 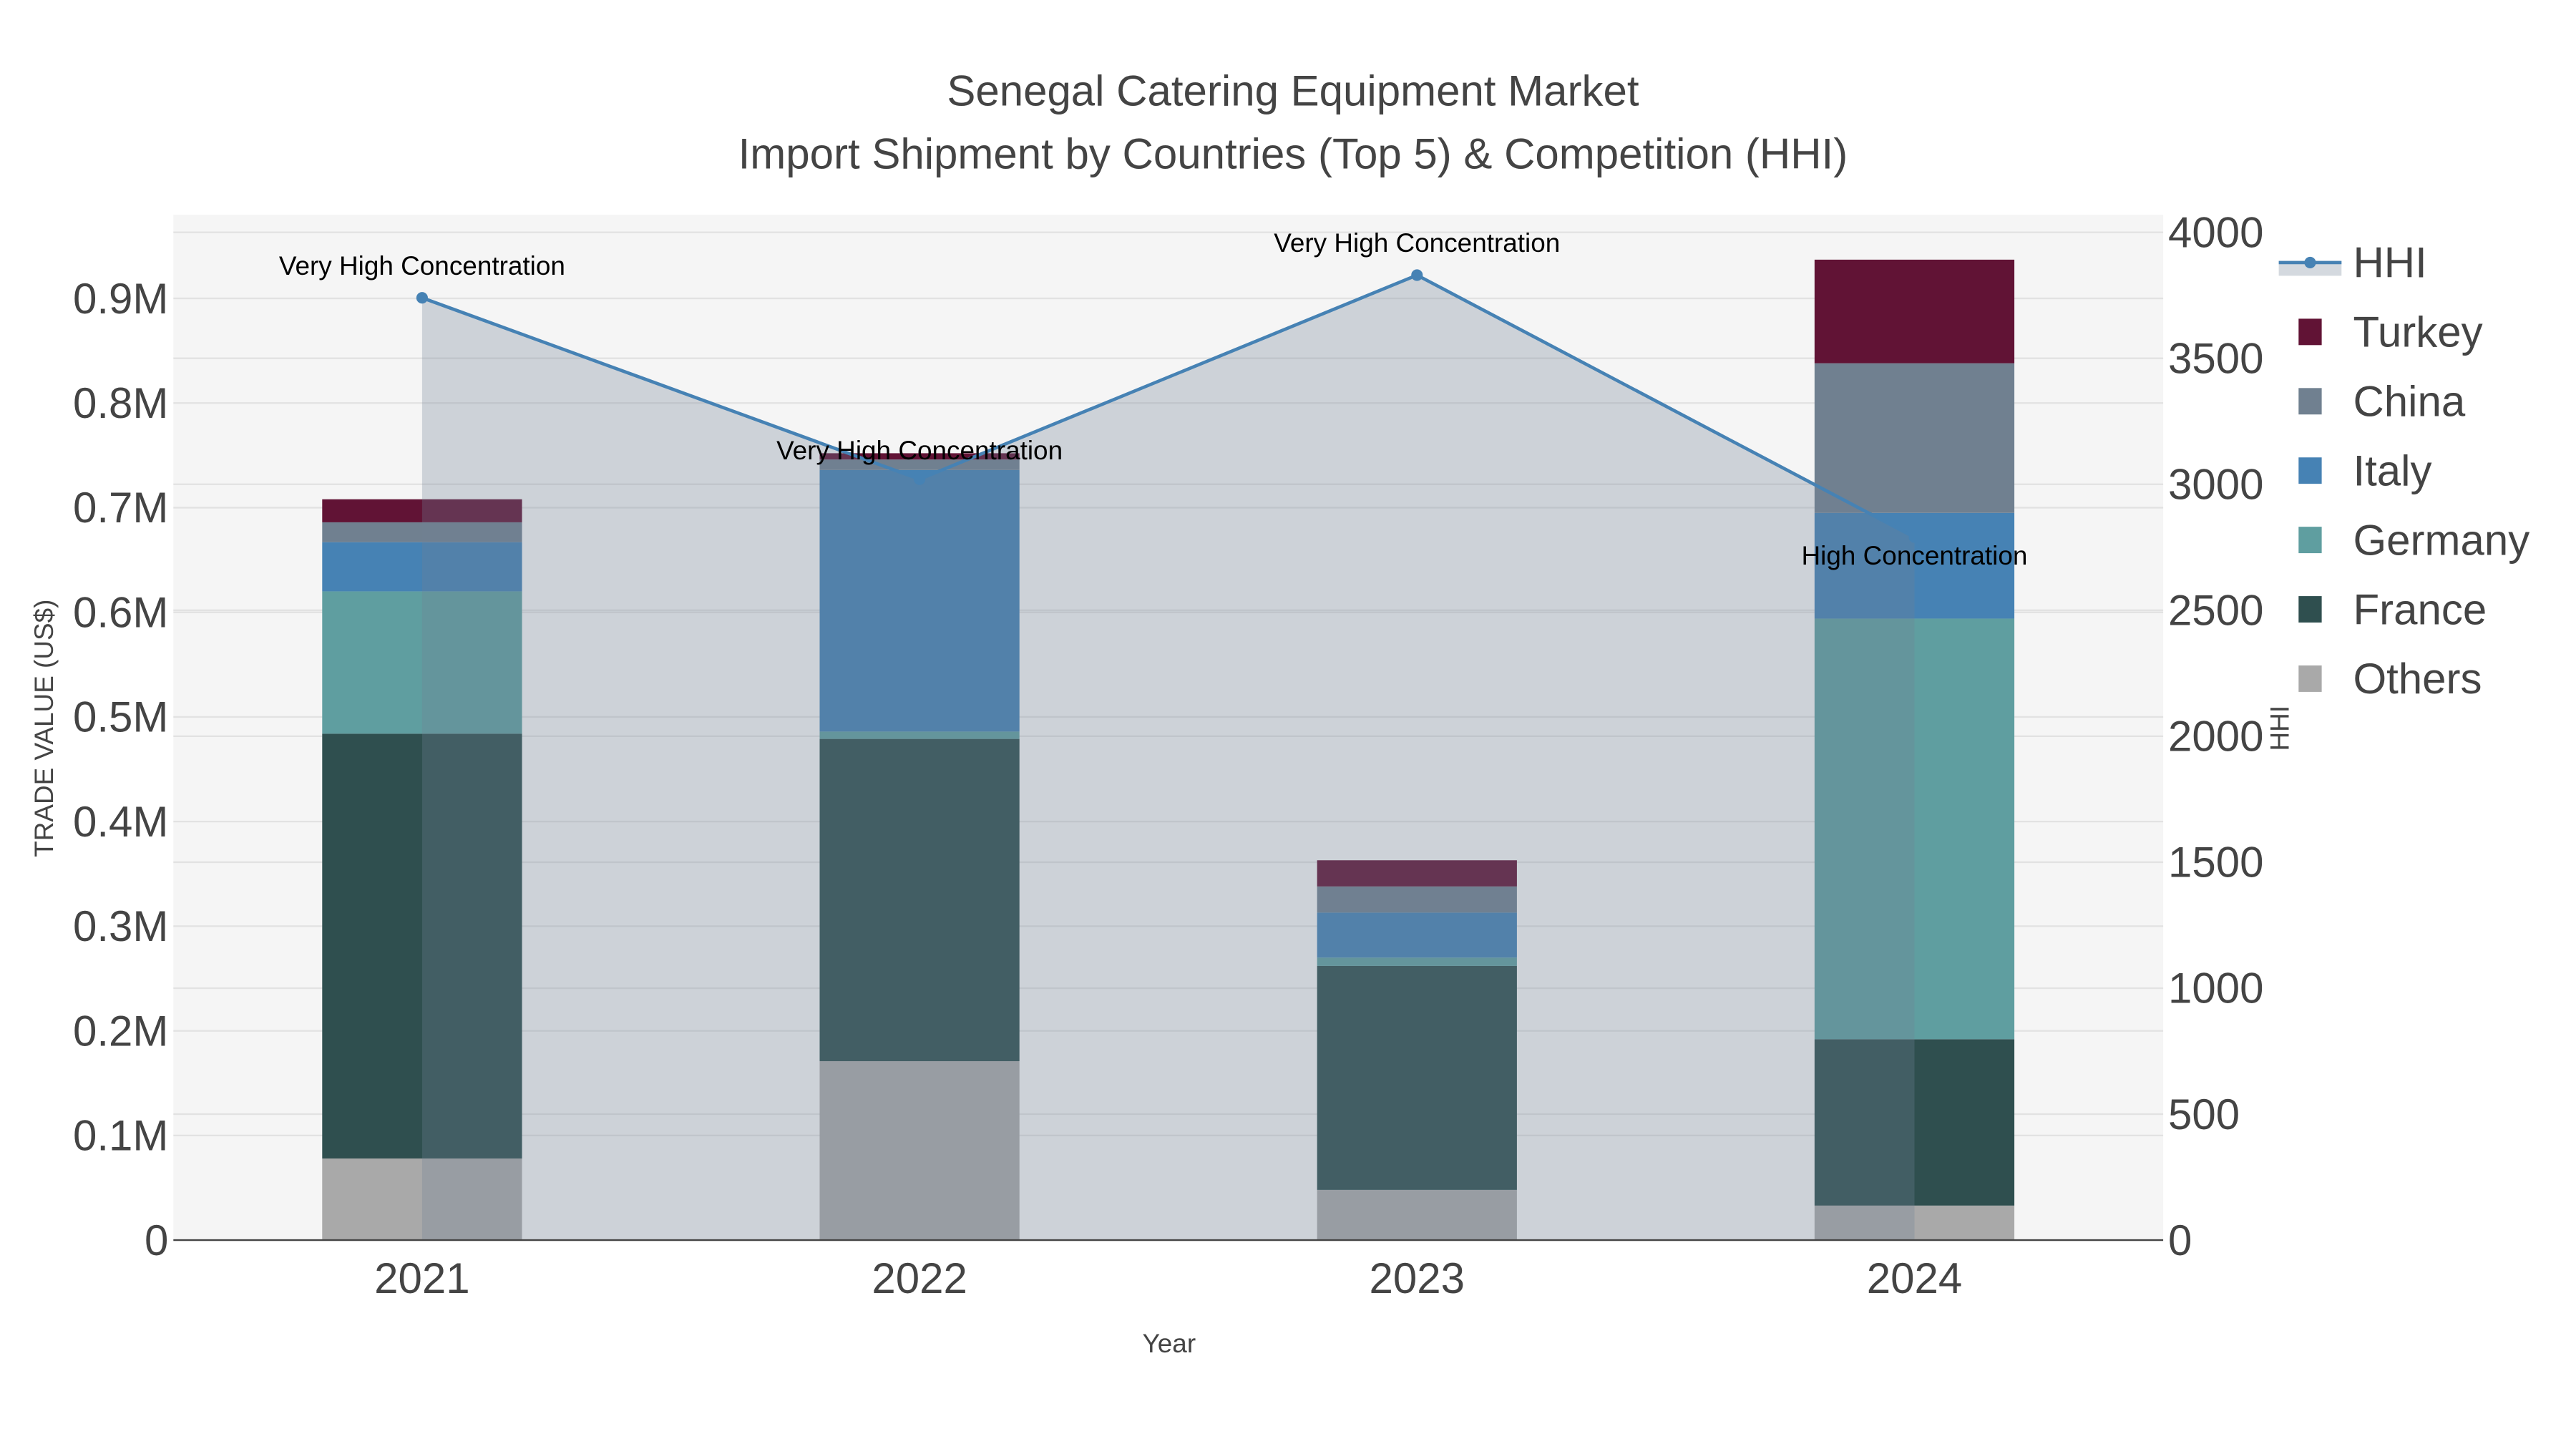 I want to click on legend-swatch-germany, so click(x=2310, y=540).